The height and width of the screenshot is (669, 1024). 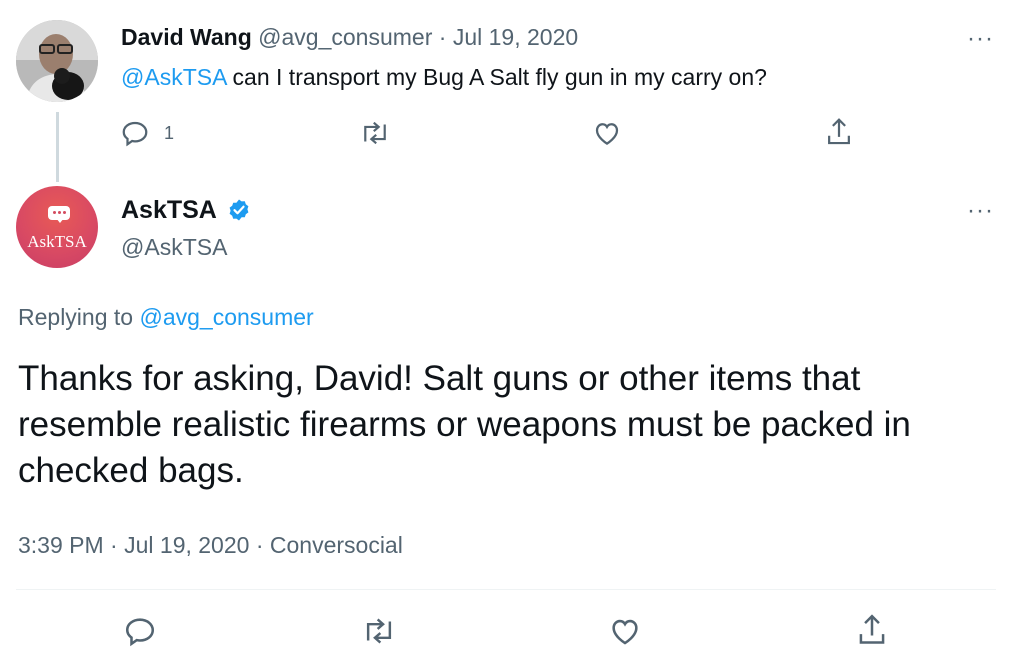 I want to click on tweet1-header: David Wang @avg_consumer · Jul 19, 2020, so click(x=349, y=37).